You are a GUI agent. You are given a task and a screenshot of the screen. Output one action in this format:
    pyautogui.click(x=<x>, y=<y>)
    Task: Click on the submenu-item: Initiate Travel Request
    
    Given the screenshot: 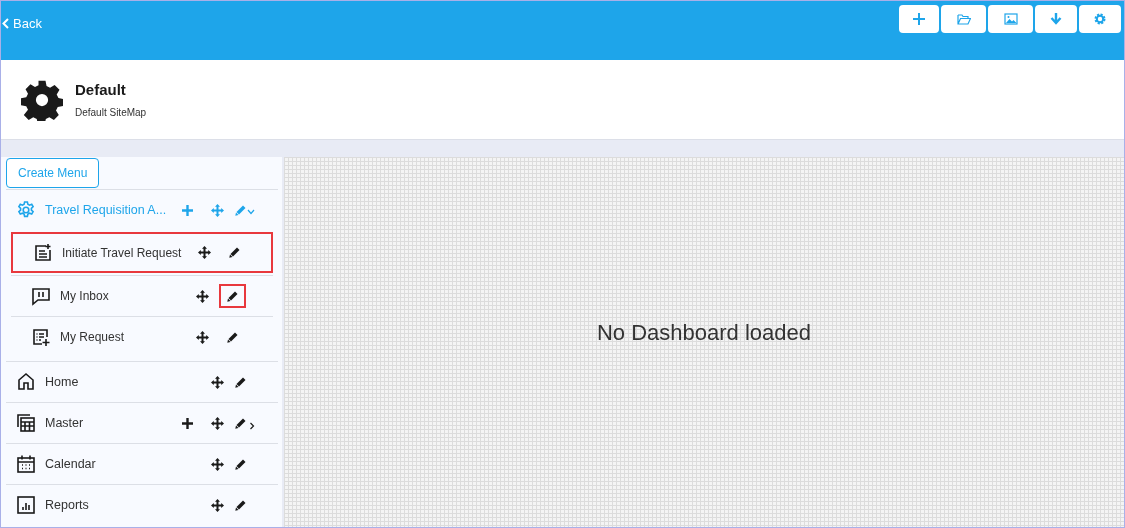 What is the action you would take?
    pyautogui.click(x=142, y=252)
    